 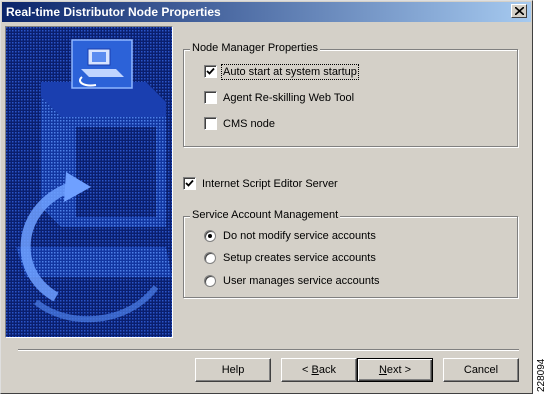 What do you see at coordinates (210, 97) in the screenshot?
I see `agent-reskilling-checkbox` at bounding box center [210, 97].